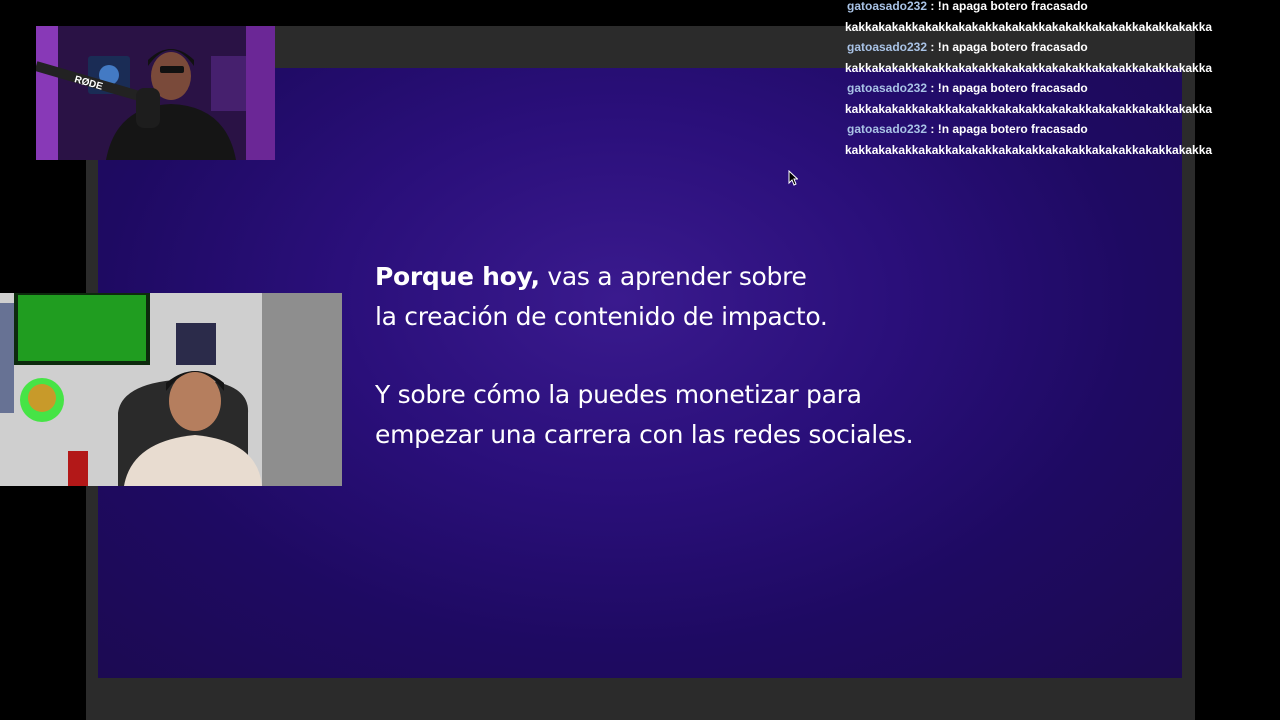 The image size is (1280, 720). I want to click on mouse-cursor-icon, so click(793, 178).